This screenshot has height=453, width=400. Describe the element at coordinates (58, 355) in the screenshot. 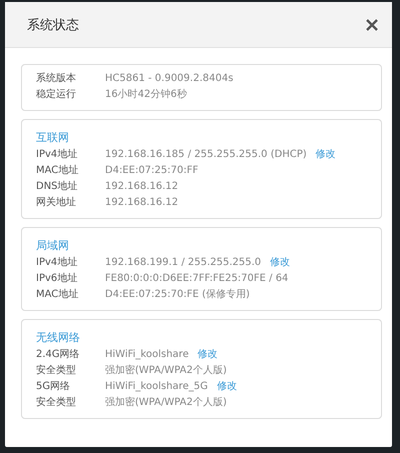

I see `field-label: 2.4G网络` at that location.